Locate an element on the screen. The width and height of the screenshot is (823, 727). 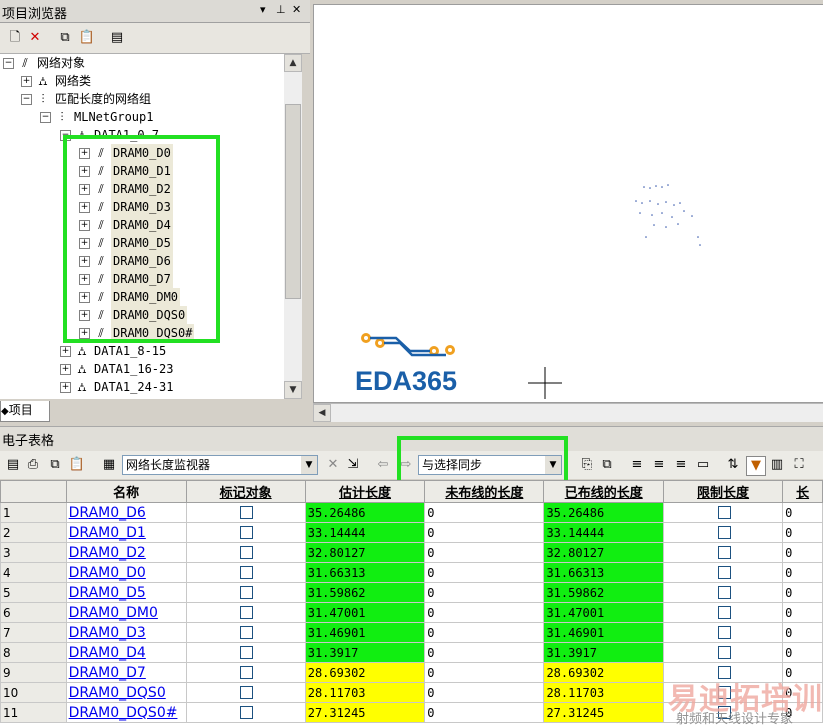
tree-scrollbar: ▲ ▼ is located at coordinates (293, 226).